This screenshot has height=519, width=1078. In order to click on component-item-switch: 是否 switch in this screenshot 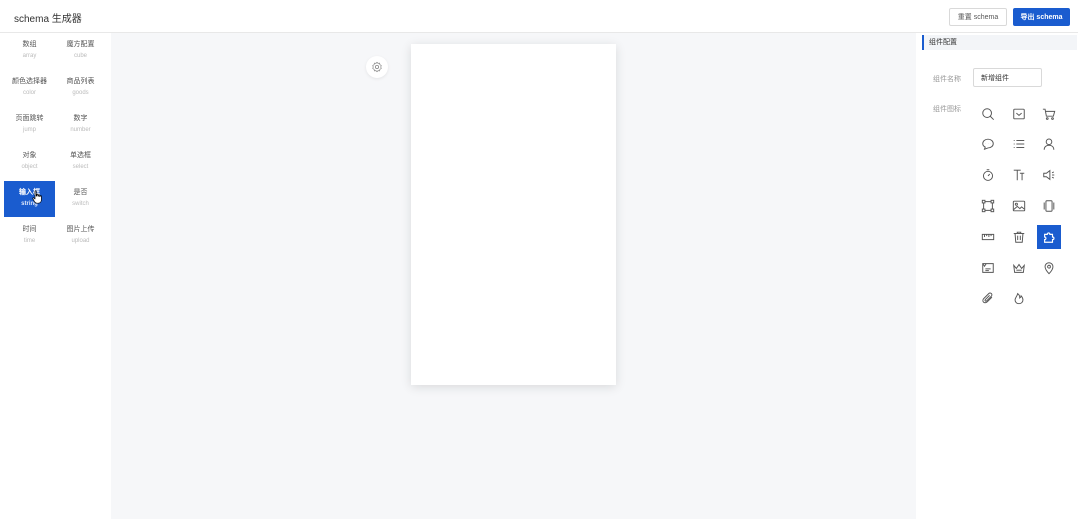, I will do `click(80, 199)`.